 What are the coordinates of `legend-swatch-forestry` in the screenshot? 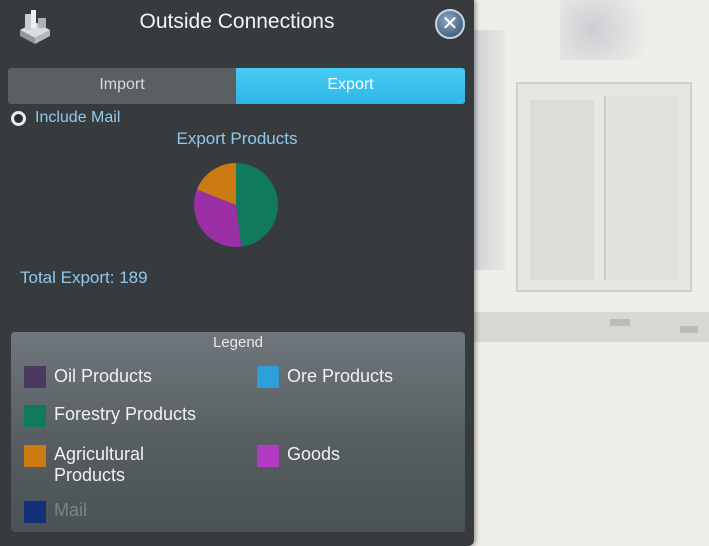 It's located at (35, 416).